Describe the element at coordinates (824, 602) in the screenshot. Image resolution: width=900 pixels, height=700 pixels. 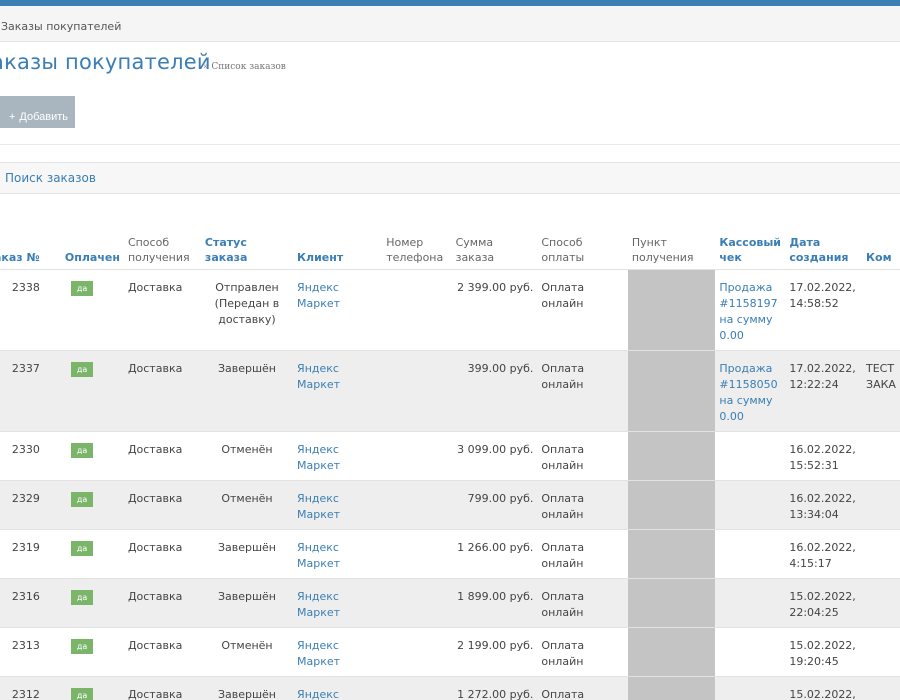
I see `created-cell: 15.02.2022, 22:04:25` at that location.